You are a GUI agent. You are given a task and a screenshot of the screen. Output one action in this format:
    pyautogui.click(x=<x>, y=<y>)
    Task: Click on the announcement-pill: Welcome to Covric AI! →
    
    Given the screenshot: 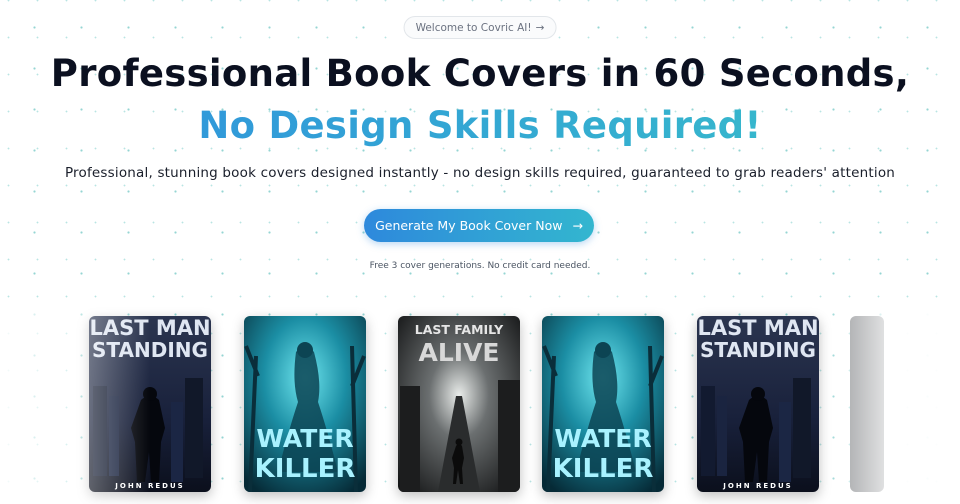 What is the action you would take?
    pyautogui.click(x=480, y=27)
    